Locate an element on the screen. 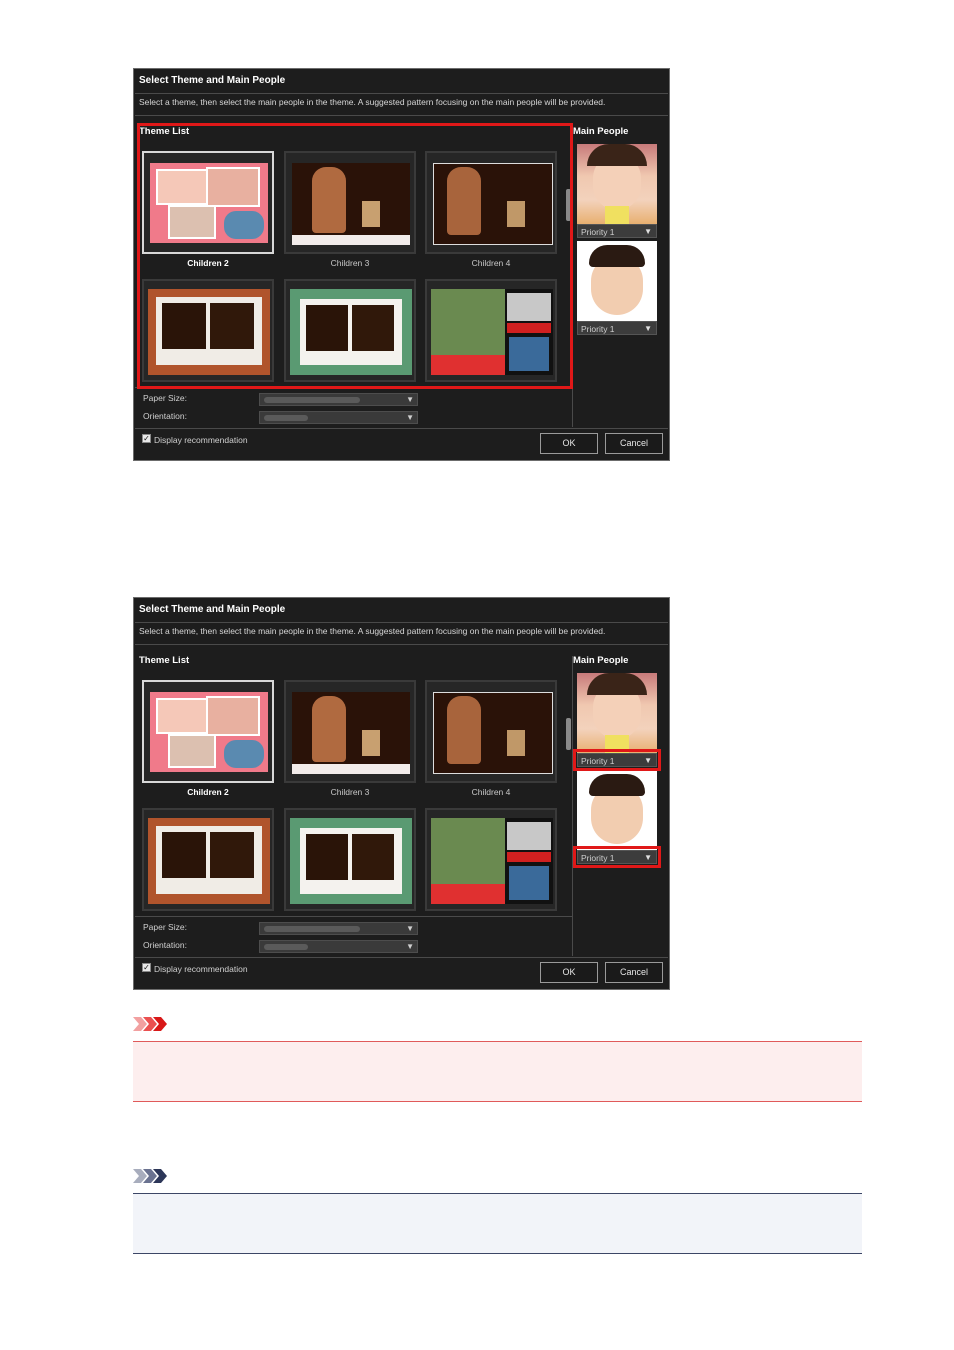  important-notice-body is located at coordinates (497, 1071).